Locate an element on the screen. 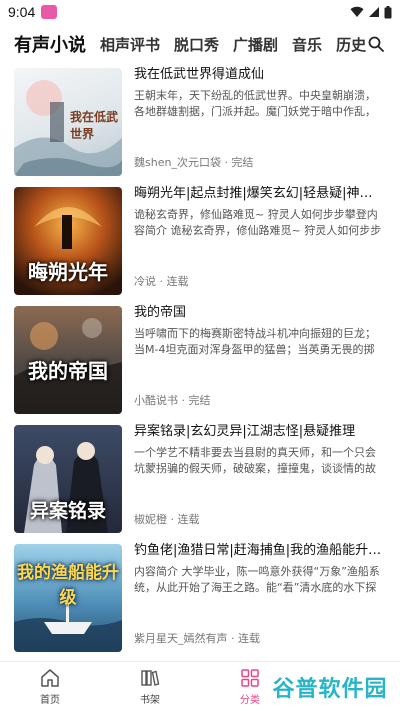 The width and height of the screenshot is (400, 711). category-tabs: 有声小说 相声评书 脱口秀 广播剧 音乐 历史 is located at coordinates (200, 44).